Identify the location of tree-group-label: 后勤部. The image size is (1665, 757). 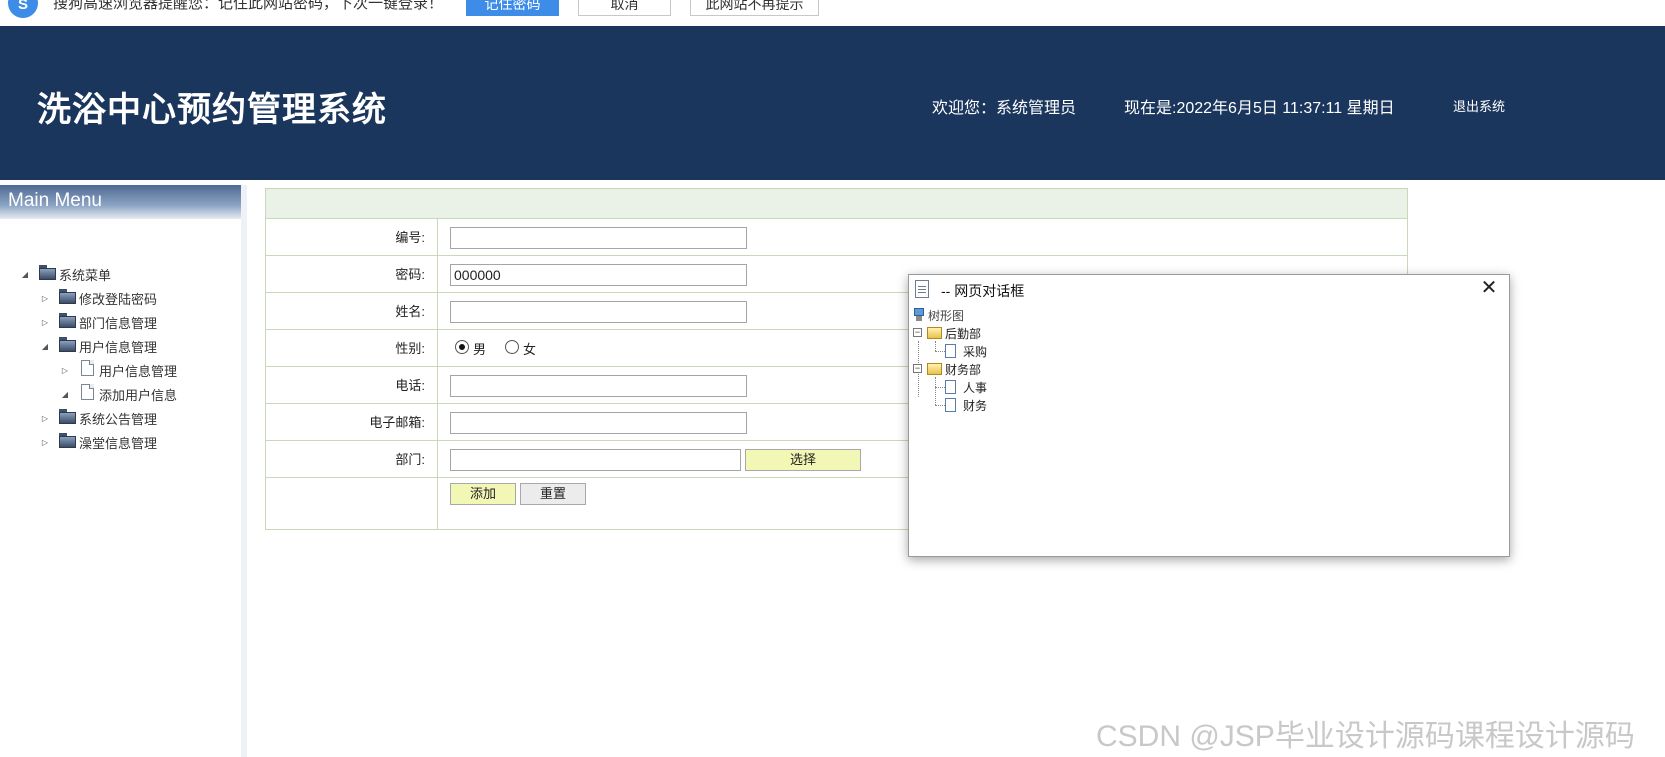
(963, 334).